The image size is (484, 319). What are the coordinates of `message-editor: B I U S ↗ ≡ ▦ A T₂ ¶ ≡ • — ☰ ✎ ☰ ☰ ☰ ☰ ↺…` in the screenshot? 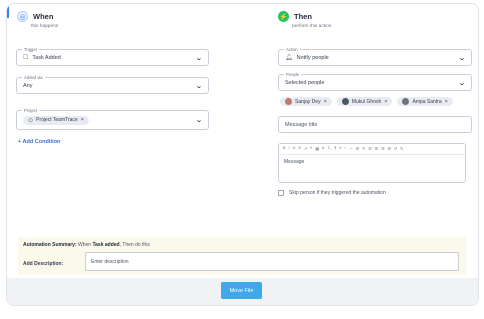 It's located at (372, 163).